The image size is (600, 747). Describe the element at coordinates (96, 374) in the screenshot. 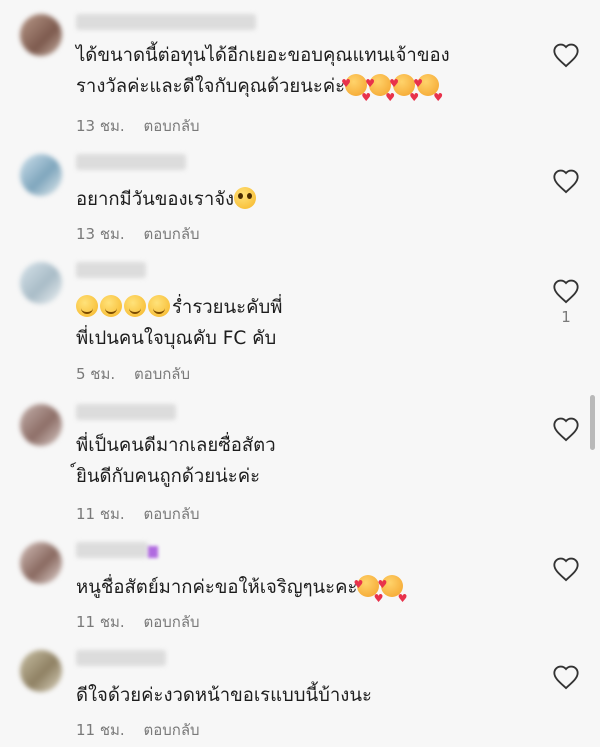

I see `timestamp: 5 ชม.` at that location.